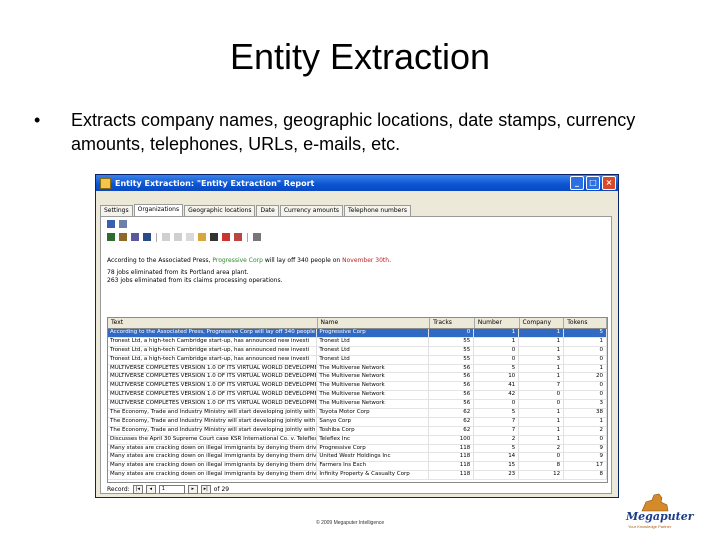 The image size is (720, 540). What do you see at coordinates (123, 224) in the screenshot?
I see `document-icon` at bounding box center [123, 224].